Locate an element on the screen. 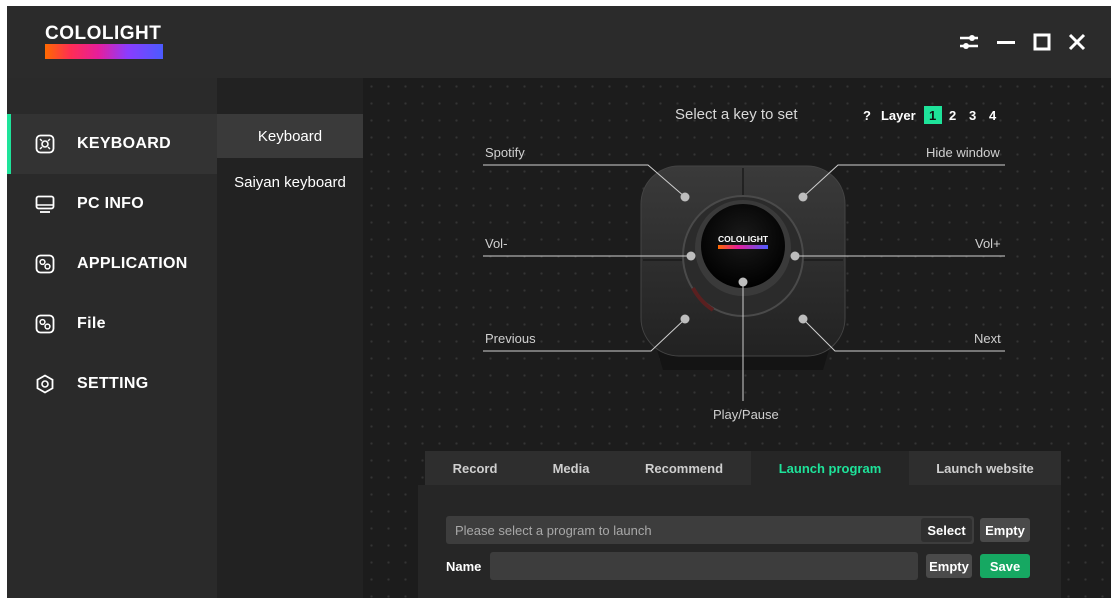 The image size is (1111, 598). key-label-previous: Previous is located at coordinates (510, 338).